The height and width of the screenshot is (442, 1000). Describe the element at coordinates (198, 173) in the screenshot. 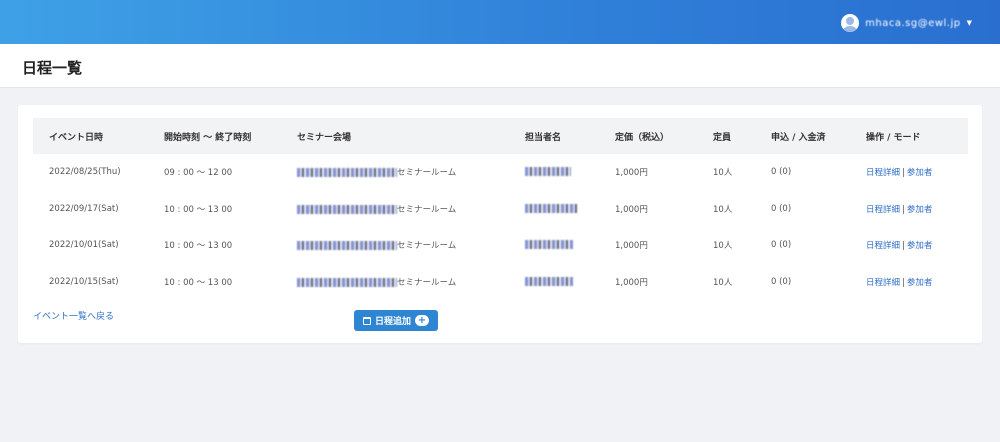

I see `row-time: 09 : 00 ～ 12 00` at that location.